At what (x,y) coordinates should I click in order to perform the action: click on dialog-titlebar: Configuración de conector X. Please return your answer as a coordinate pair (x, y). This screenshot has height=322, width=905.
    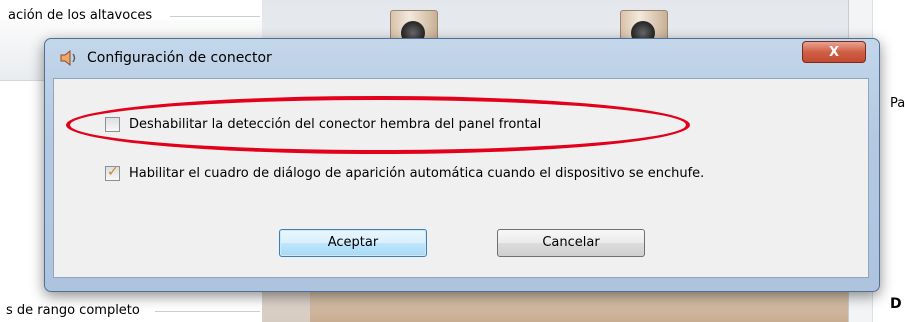
    Looking at the image, I should click on (462, 58).